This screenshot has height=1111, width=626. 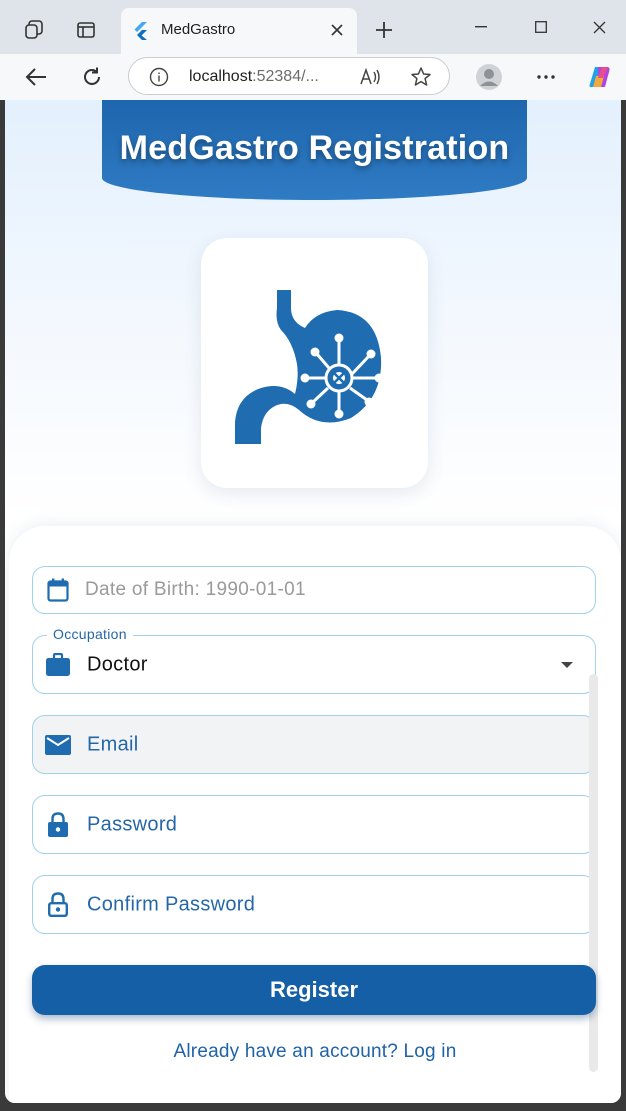 What do you see at coordinates (371, 77) in the screenshot?
I see `read-aloud-icon` at bounding box center [371, 77].